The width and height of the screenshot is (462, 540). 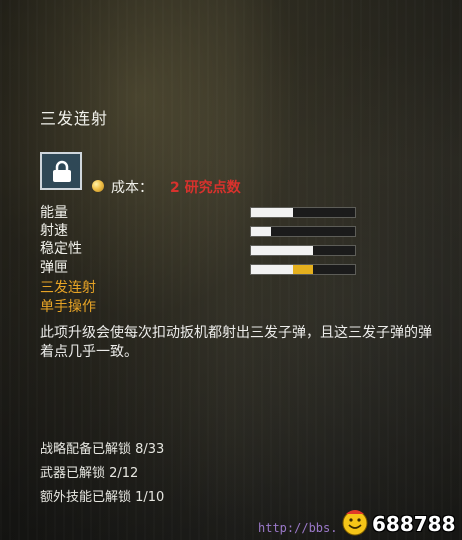 What do you see at coordinates (236, 342) in the screenshot?
I see `upgrade-description: 此项升级会使每次扣动扳机都射出三发子弹，且这三发子弹的弹着点几乎一致。` at bounding box center [236, 342].